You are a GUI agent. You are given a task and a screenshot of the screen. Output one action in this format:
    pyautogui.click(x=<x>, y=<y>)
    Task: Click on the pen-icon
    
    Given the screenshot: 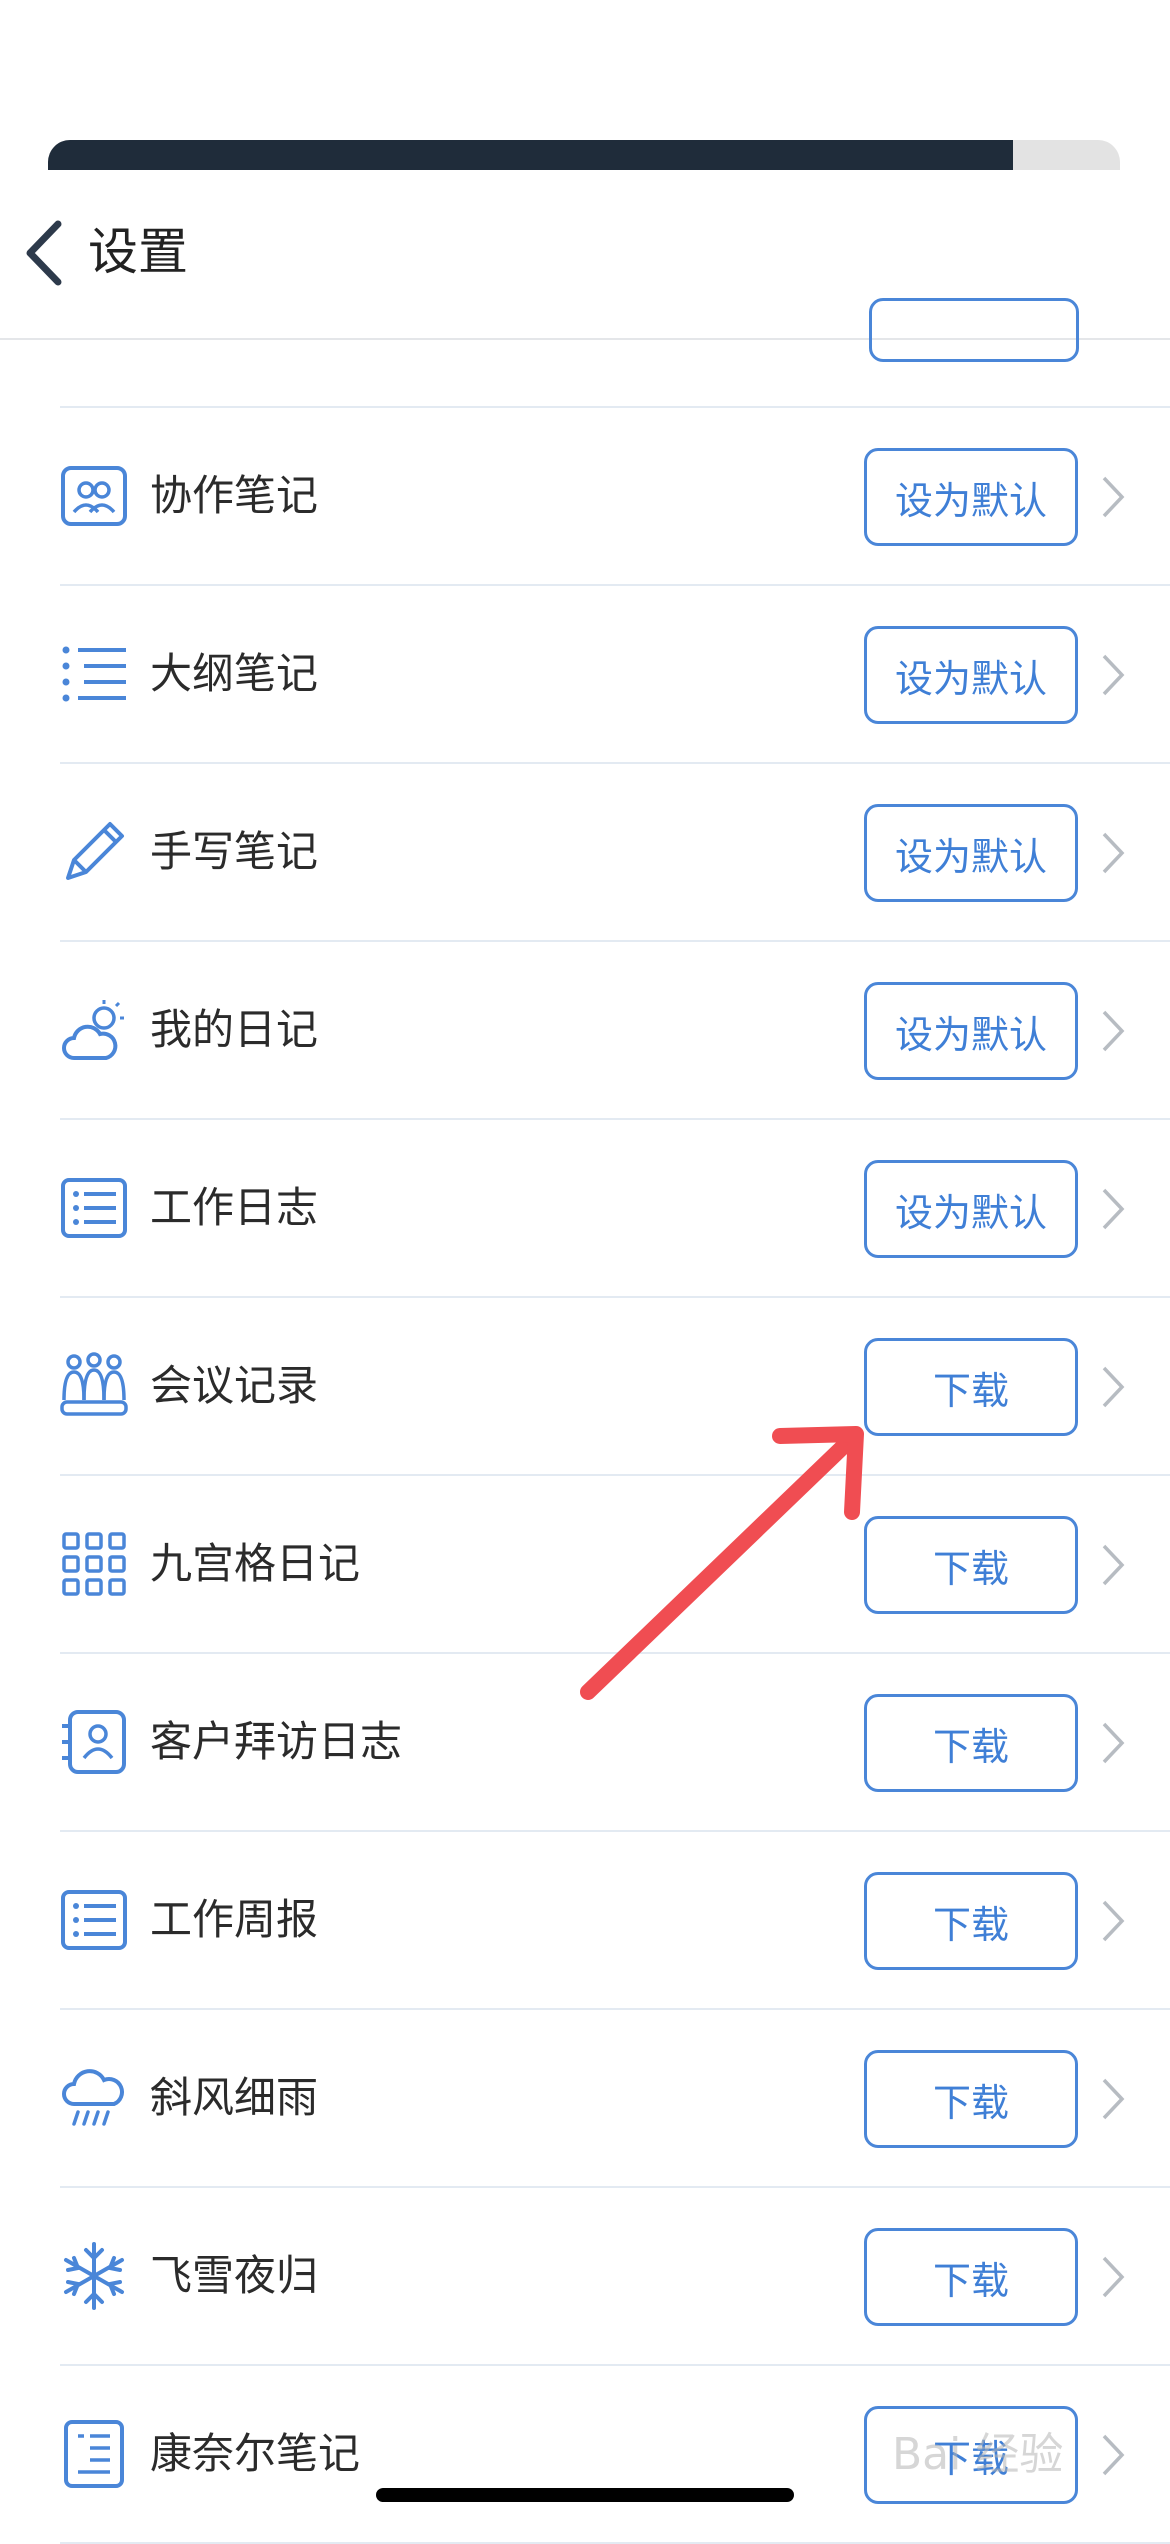 What is the action you would take?
    pyautogui.click(x=95, y=851)
    